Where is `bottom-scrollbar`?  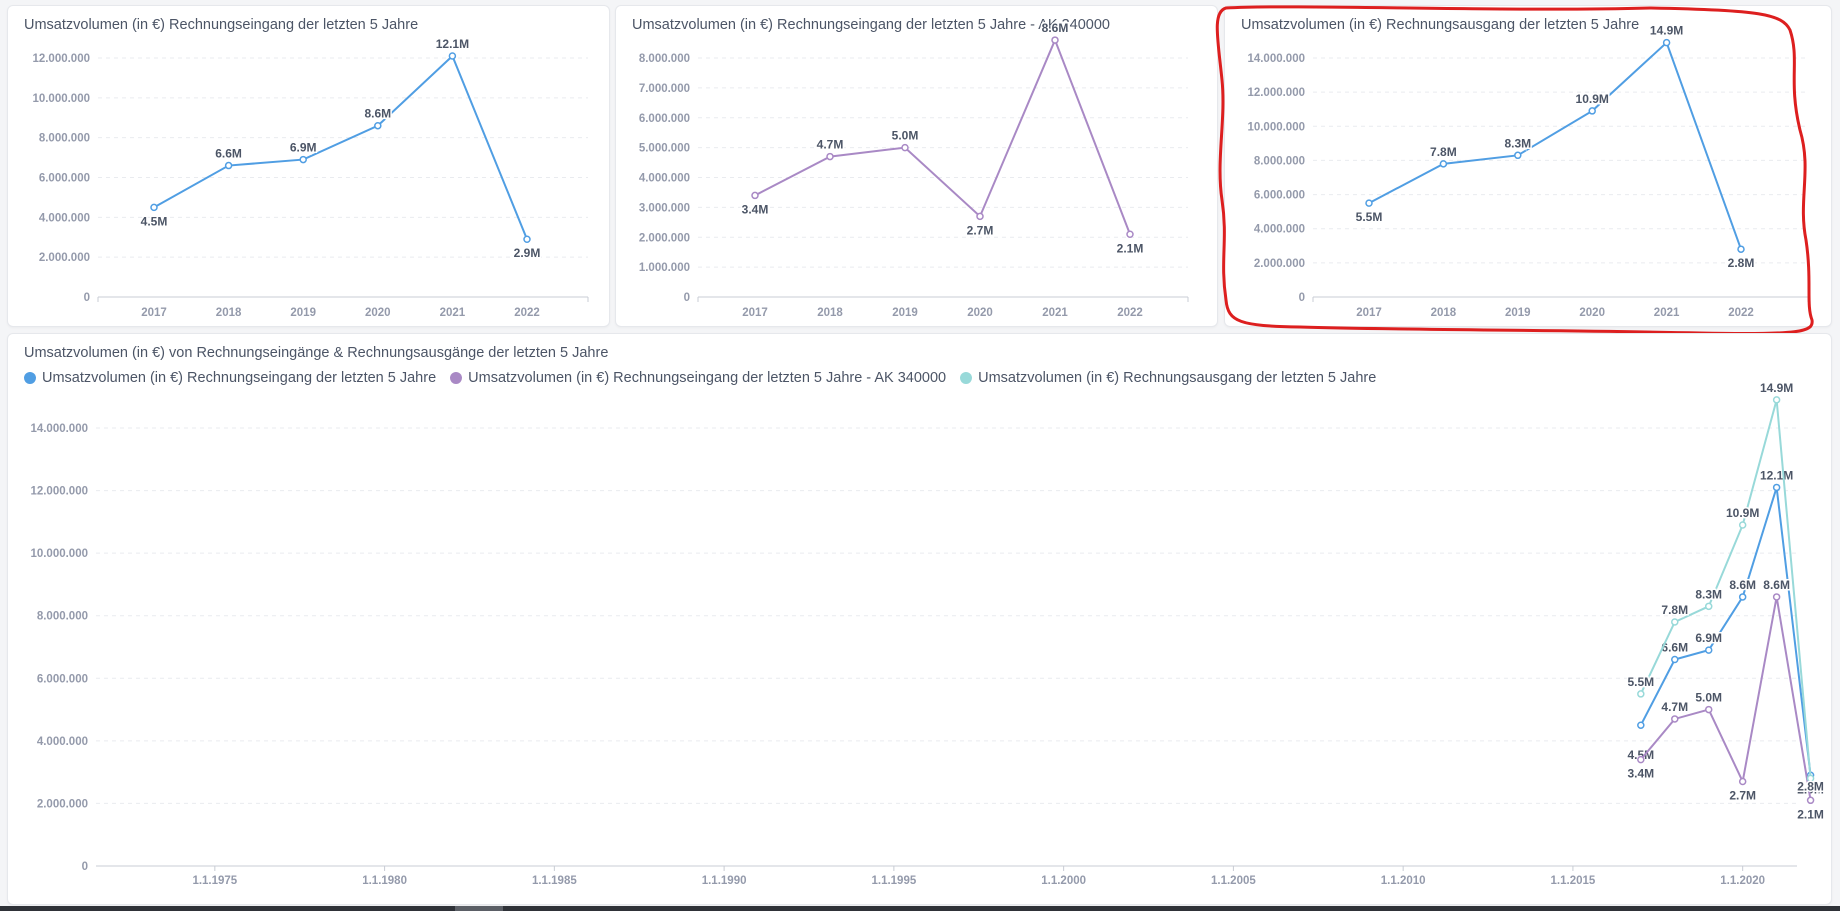 bottom-scrollbar is located at coordinates (920, 908).